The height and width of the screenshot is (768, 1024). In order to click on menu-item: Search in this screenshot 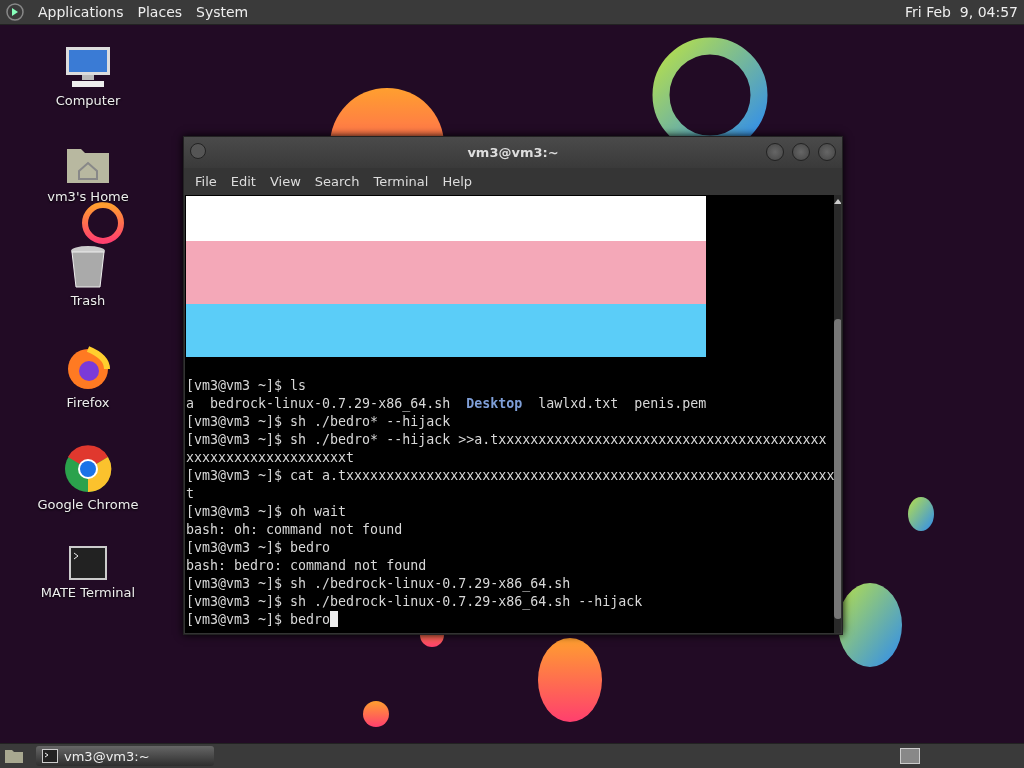, I will do `click(337, 181)`.